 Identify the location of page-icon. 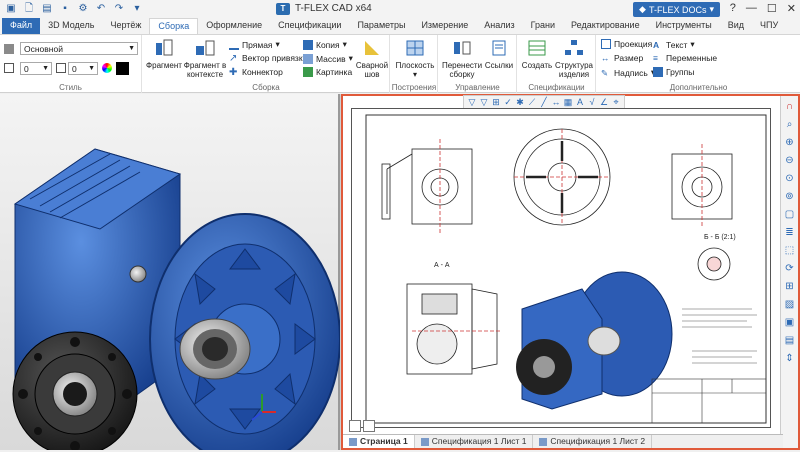
(353, 441).